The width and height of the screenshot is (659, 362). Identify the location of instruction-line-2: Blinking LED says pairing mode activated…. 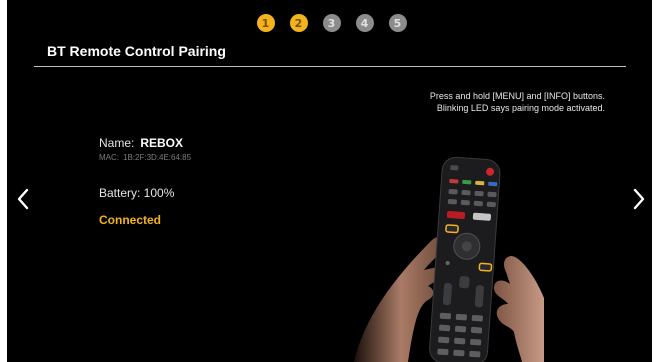
(520, 108).